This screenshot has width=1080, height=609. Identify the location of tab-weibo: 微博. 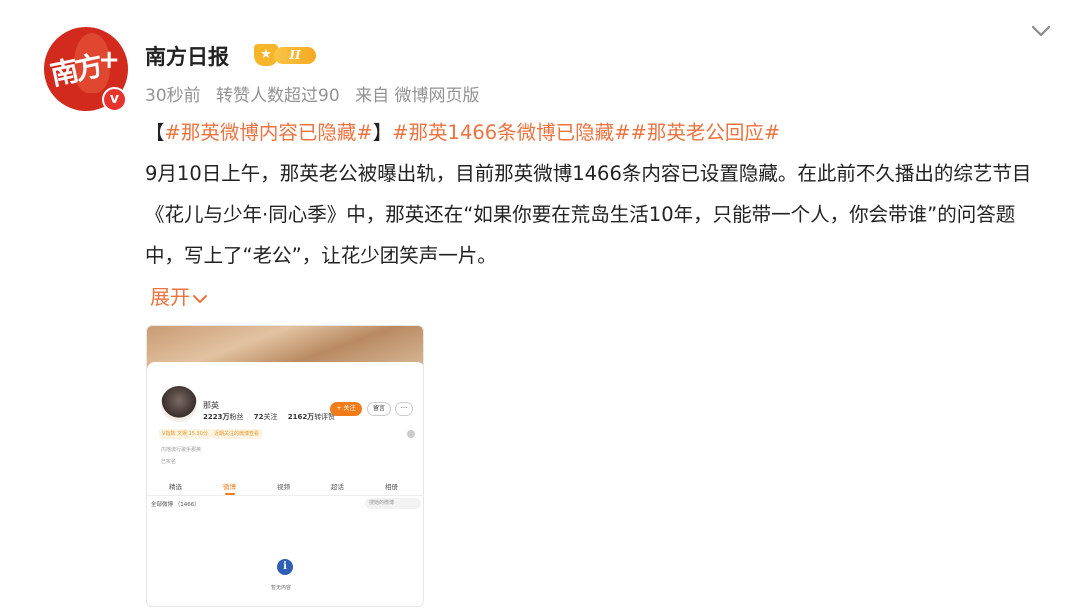
(229, 487).